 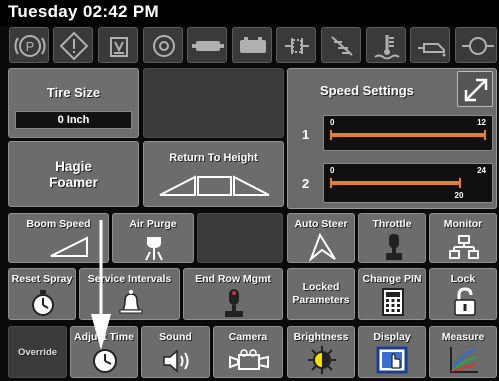 I want to click on diamond-warning-icon, so click(x=73, y=45).